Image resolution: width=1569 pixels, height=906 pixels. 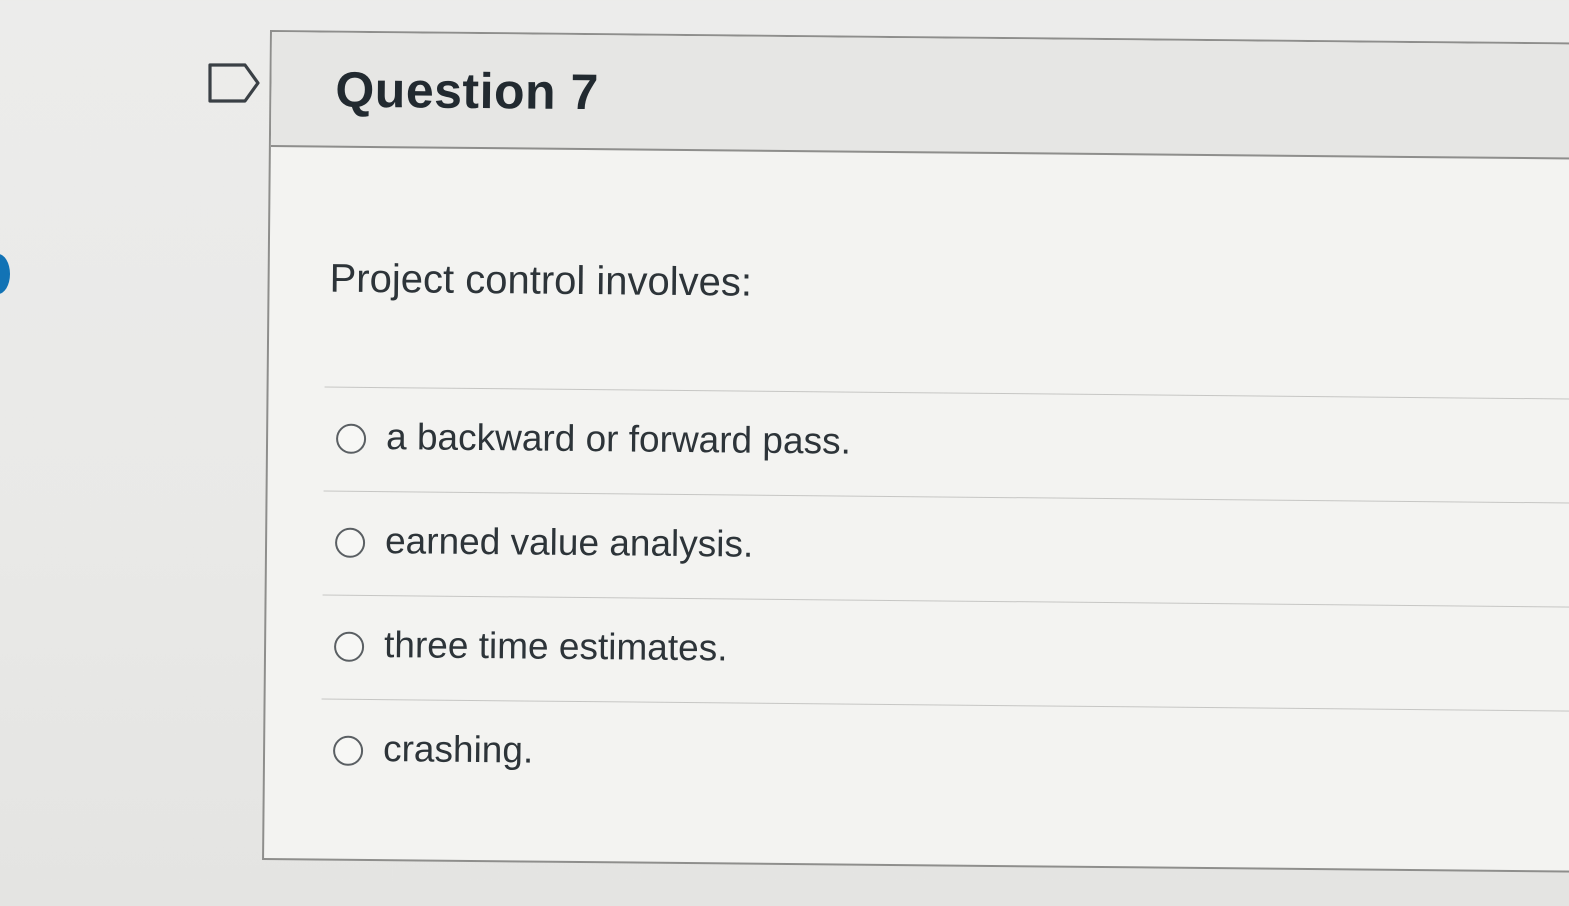 What do you see at coordinates (458, 749) in the screenshot?
I see `answer-label: crashing.` at bounding box center [458, 749].